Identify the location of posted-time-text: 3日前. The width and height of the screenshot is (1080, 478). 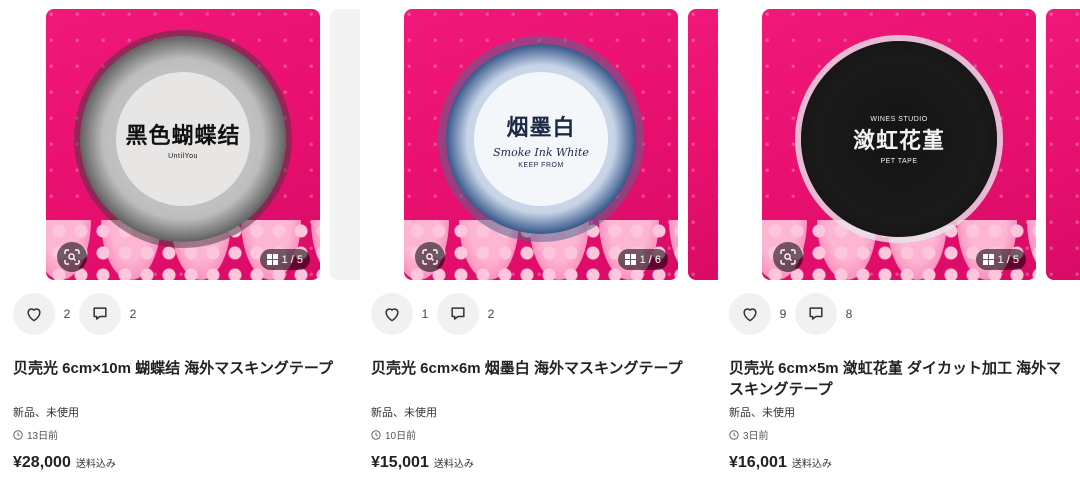
(756, 436).